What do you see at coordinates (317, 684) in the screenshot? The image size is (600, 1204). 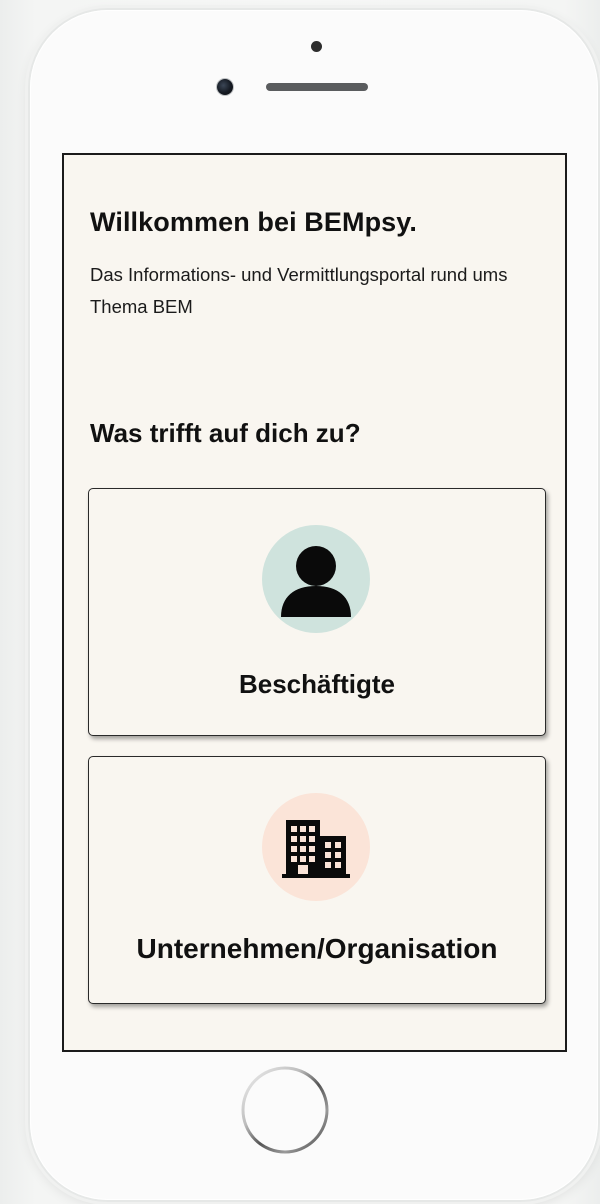 I see `option-label-employees: Beschäftigte` at bounding box center [317, 684].